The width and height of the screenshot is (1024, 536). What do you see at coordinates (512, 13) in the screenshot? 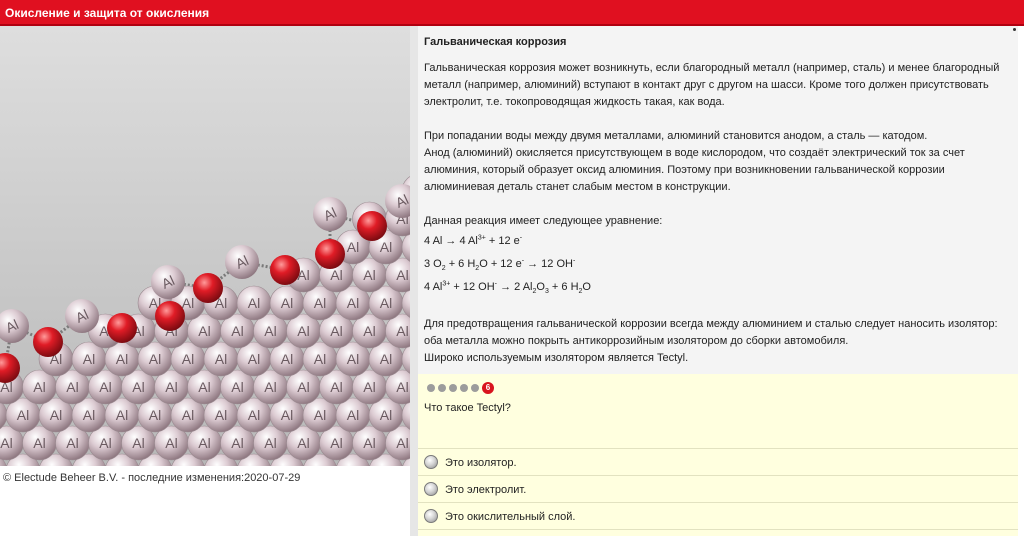
I see `title-bar: Окисление и защита от окисления` at bounding box center [512, 13].